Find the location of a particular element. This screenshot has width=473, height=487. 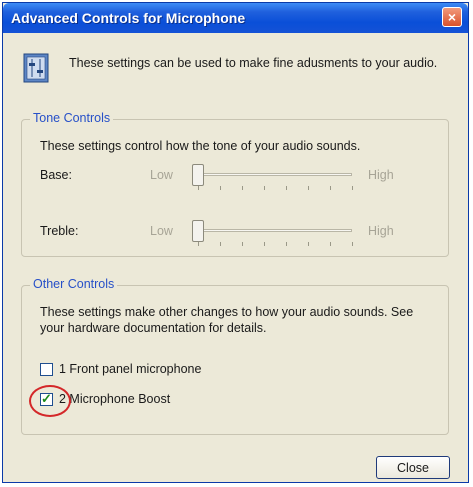

front-panel-microphone-option: 1 Front panel microphone is located at coordinates (120, 369).